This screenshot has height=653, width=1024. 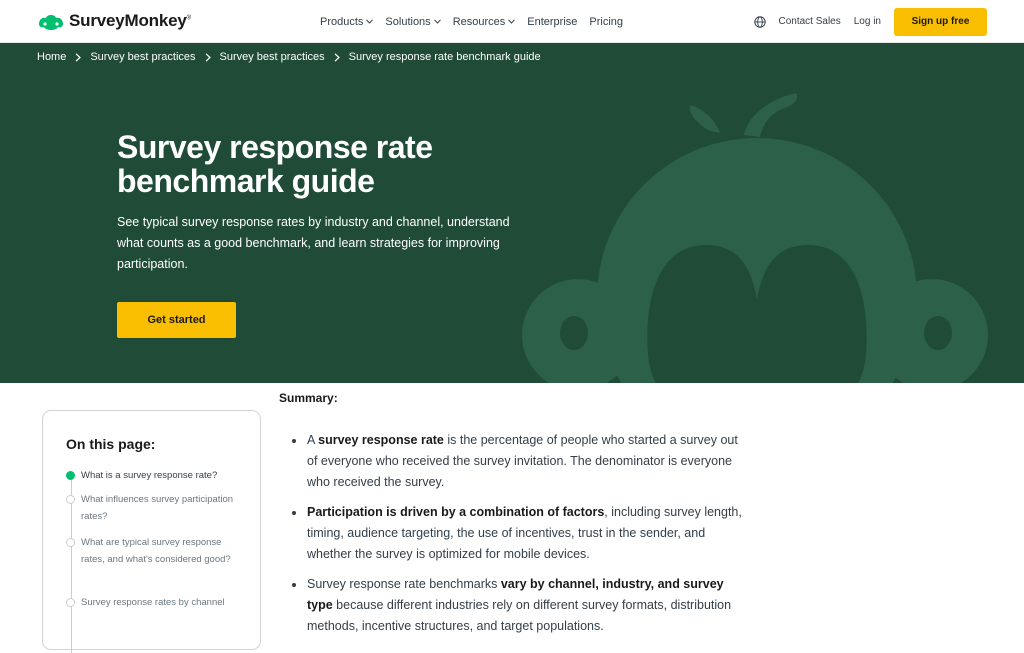 I want to click on nav-solutions: Solutions, so click(x=413, y=22).